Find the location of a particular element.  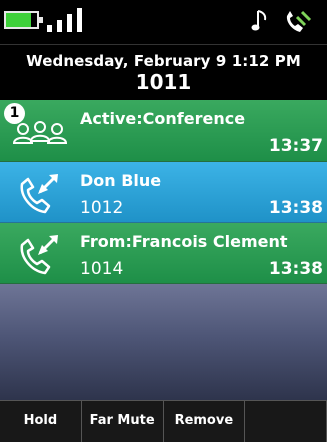

call-number: 1014 is located at coordinates (102, 269).